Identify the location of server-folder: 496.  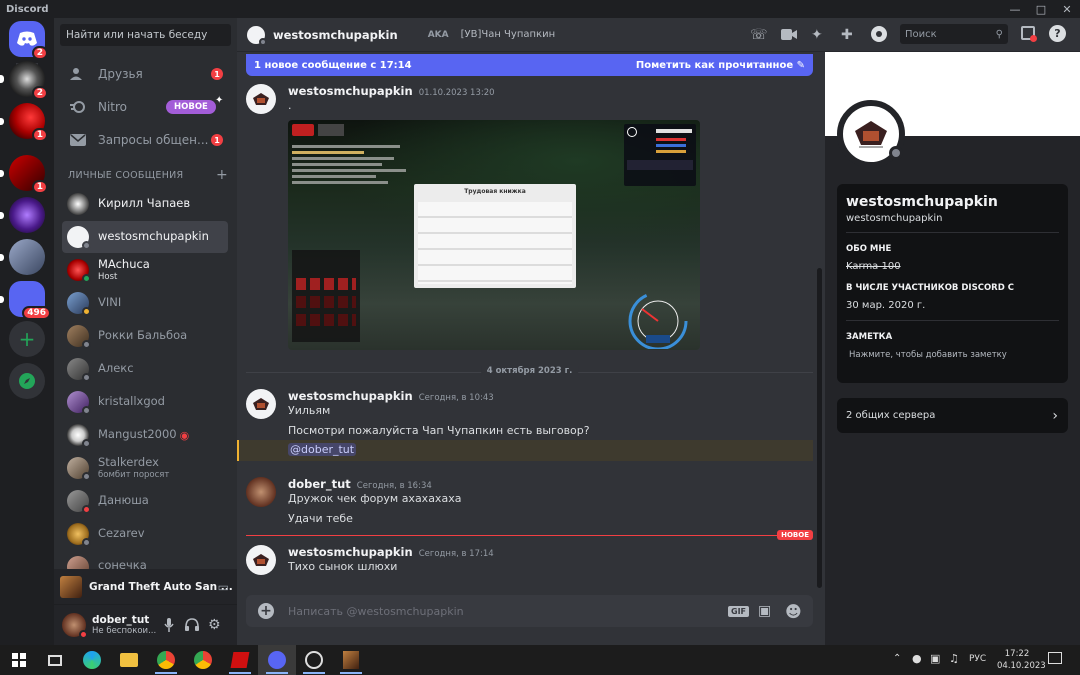
(25, 300).